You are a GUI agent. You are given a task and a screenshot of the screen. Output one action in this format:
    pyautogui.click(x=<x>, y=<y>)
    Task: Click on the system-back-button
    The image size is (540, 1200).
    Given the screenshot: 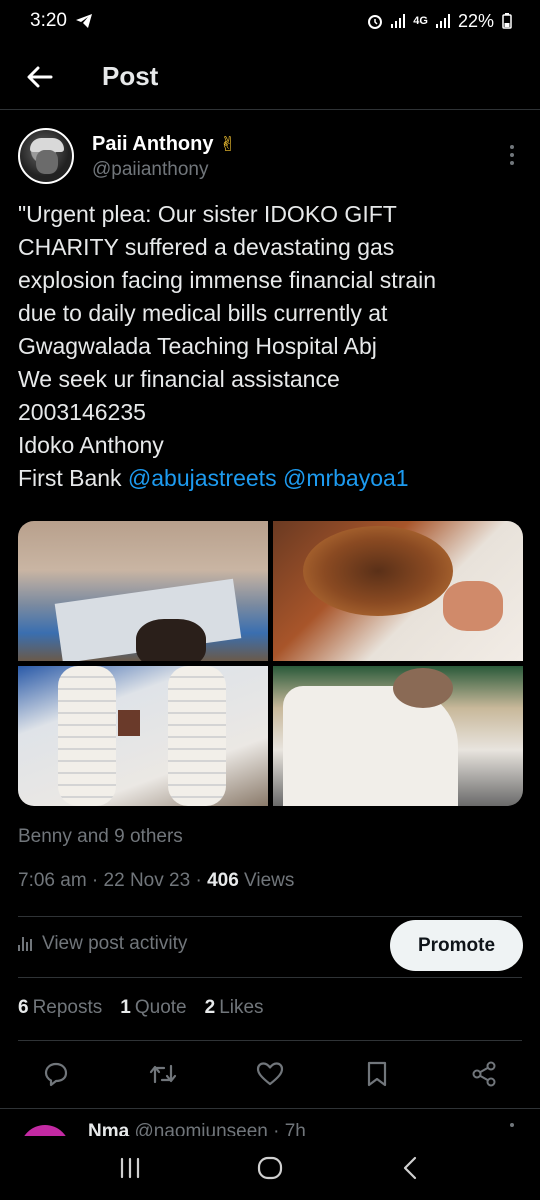 What is the action you would take?
    pyautogui.click(x=410, y=1168)
    